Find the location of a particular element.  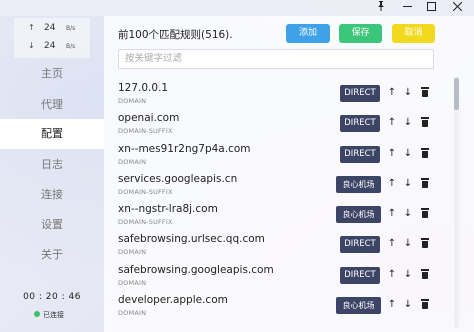

download-speed-value: 24 is located at coordinates (50, 46).